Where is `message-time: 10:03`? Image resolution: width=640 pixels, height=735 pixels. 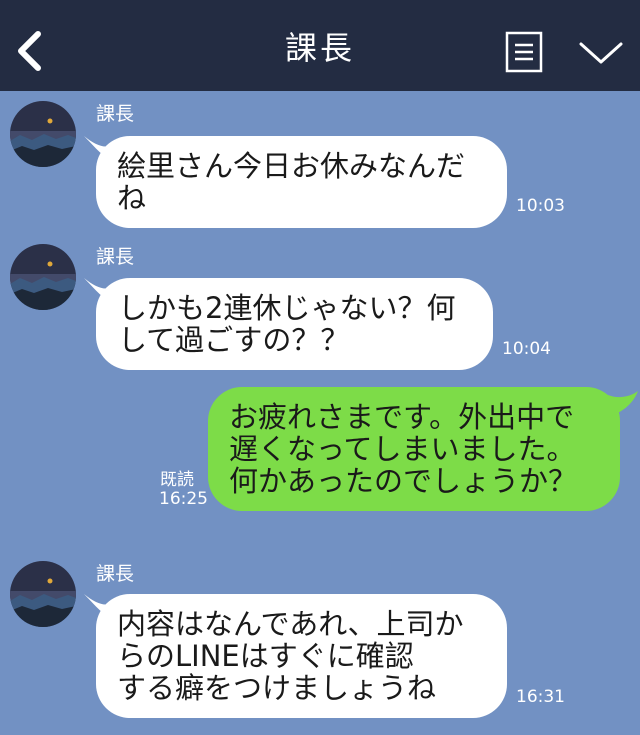
message-time: 10:03 is located at coordinates (540, 206).